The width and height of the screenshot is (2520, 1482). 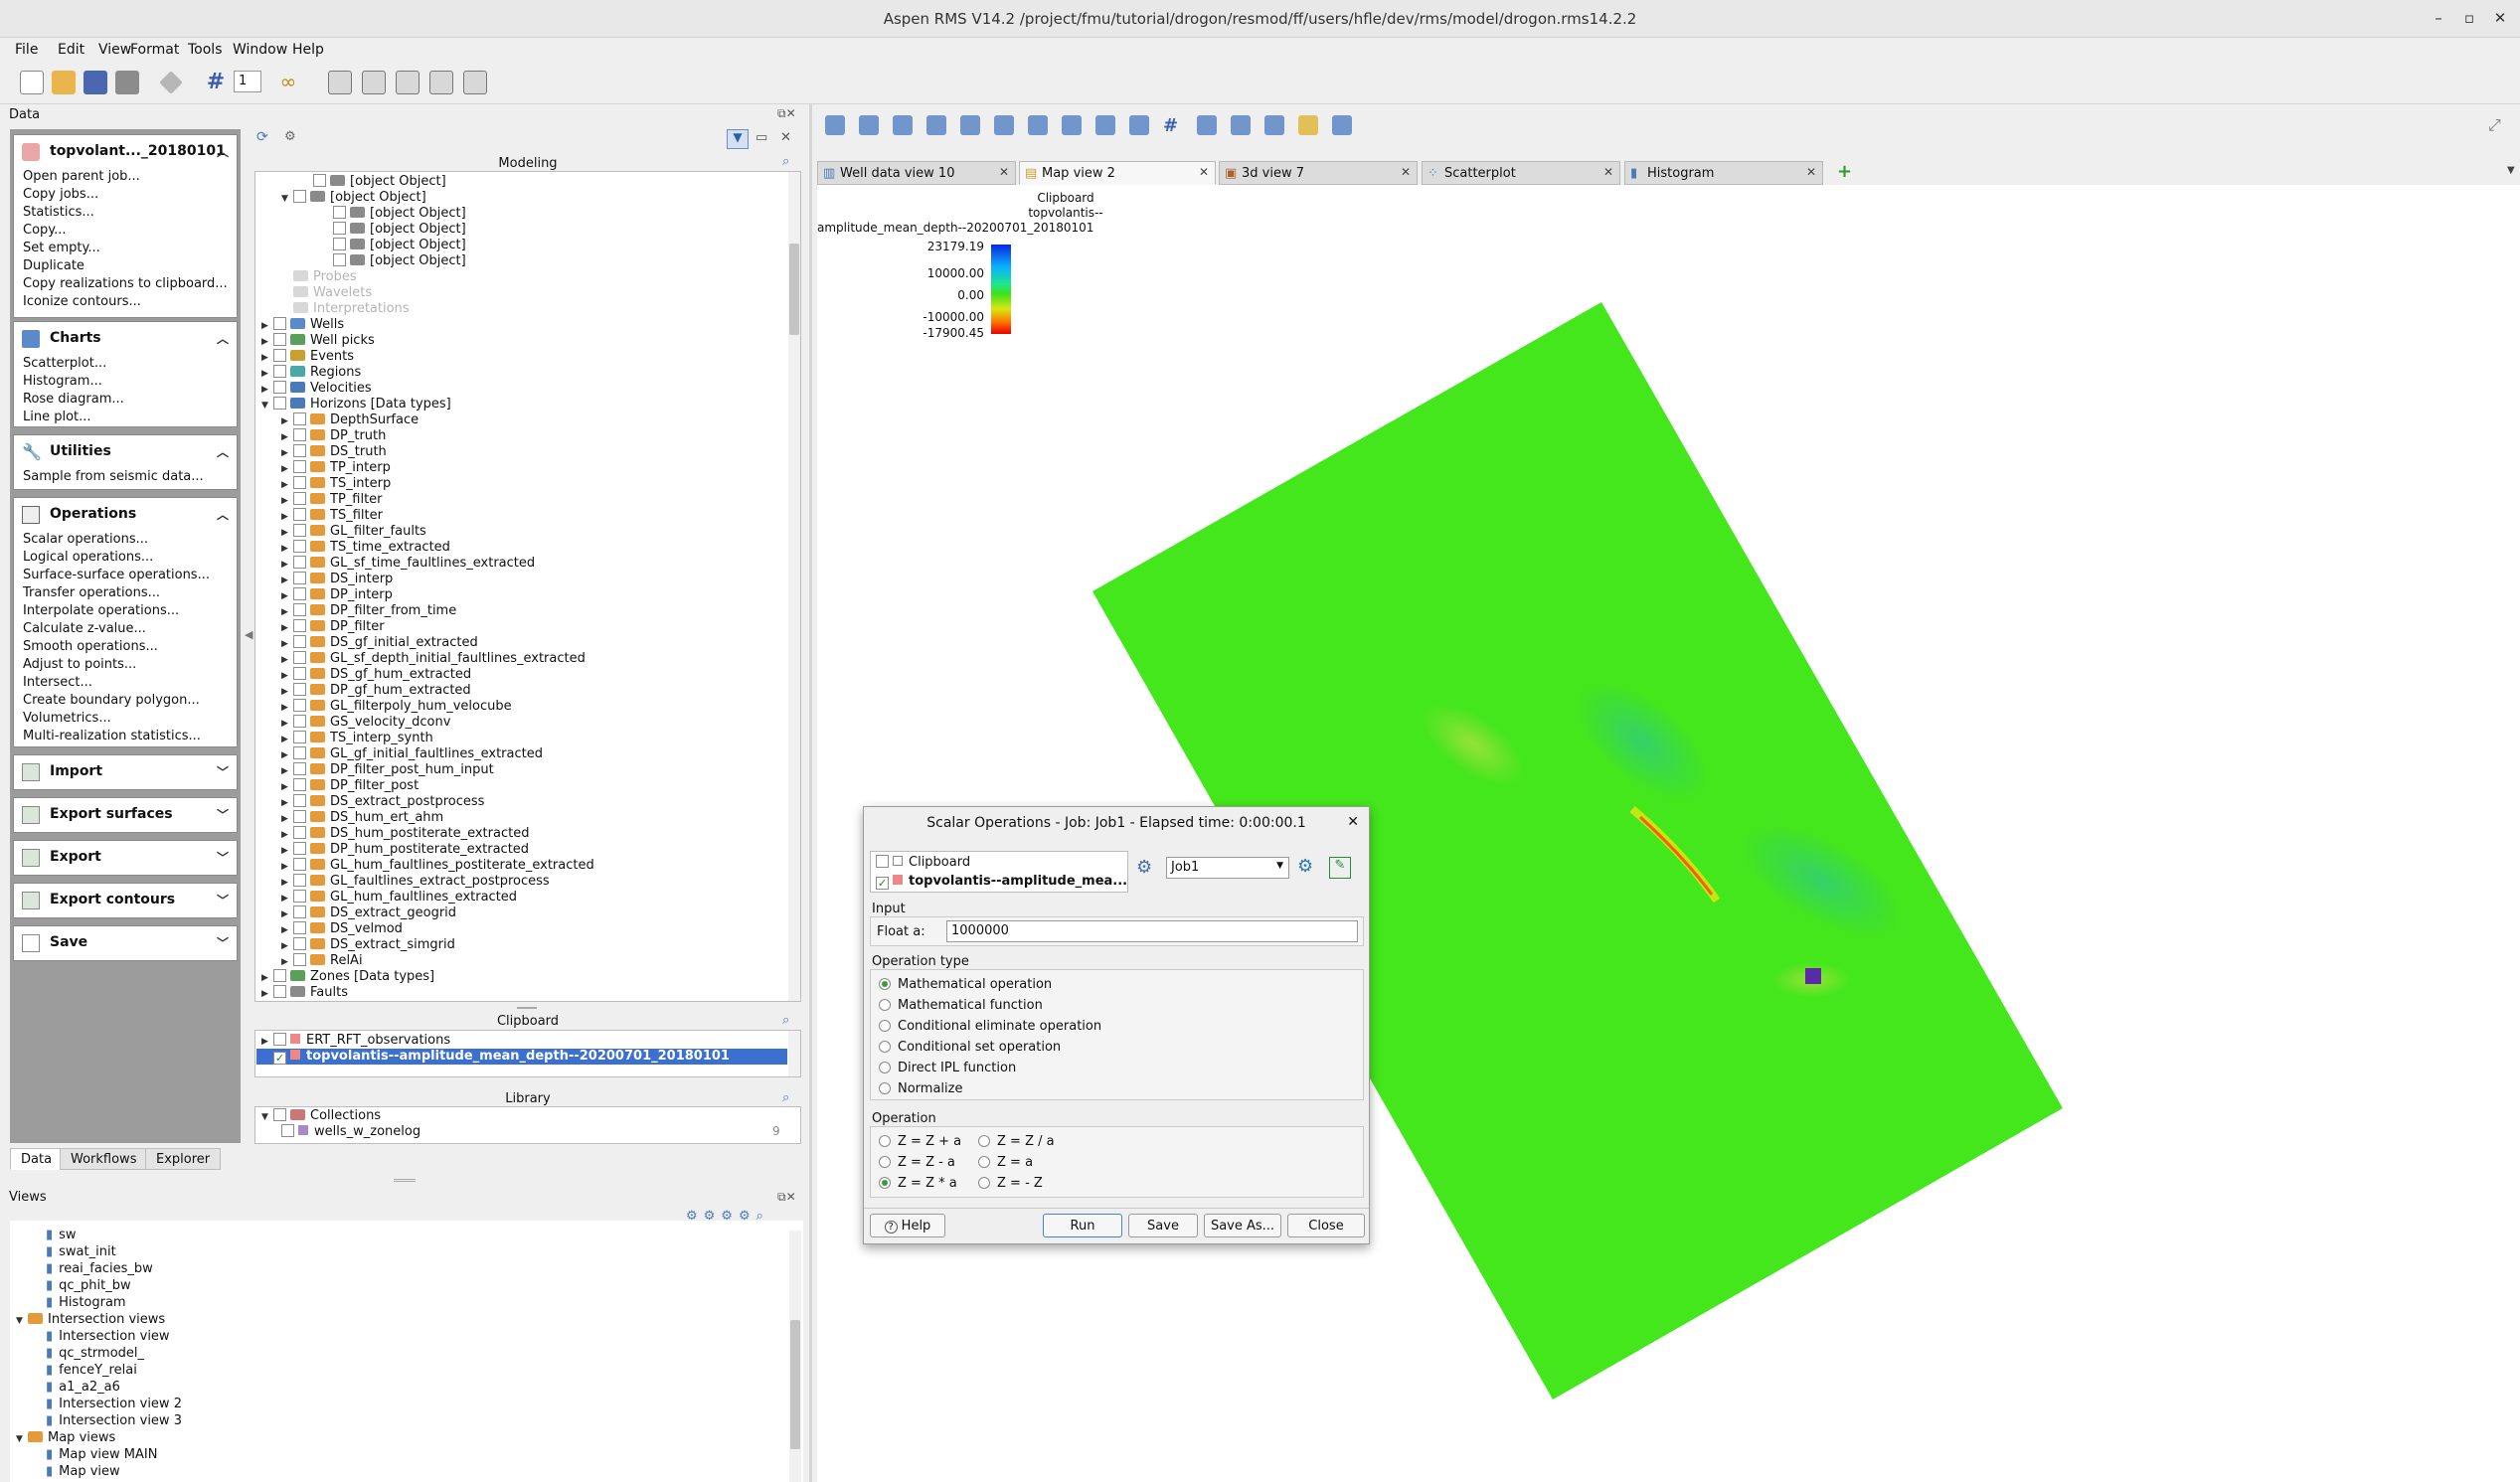 I want to click on layout-2-icon, so click(x=374, y=82).